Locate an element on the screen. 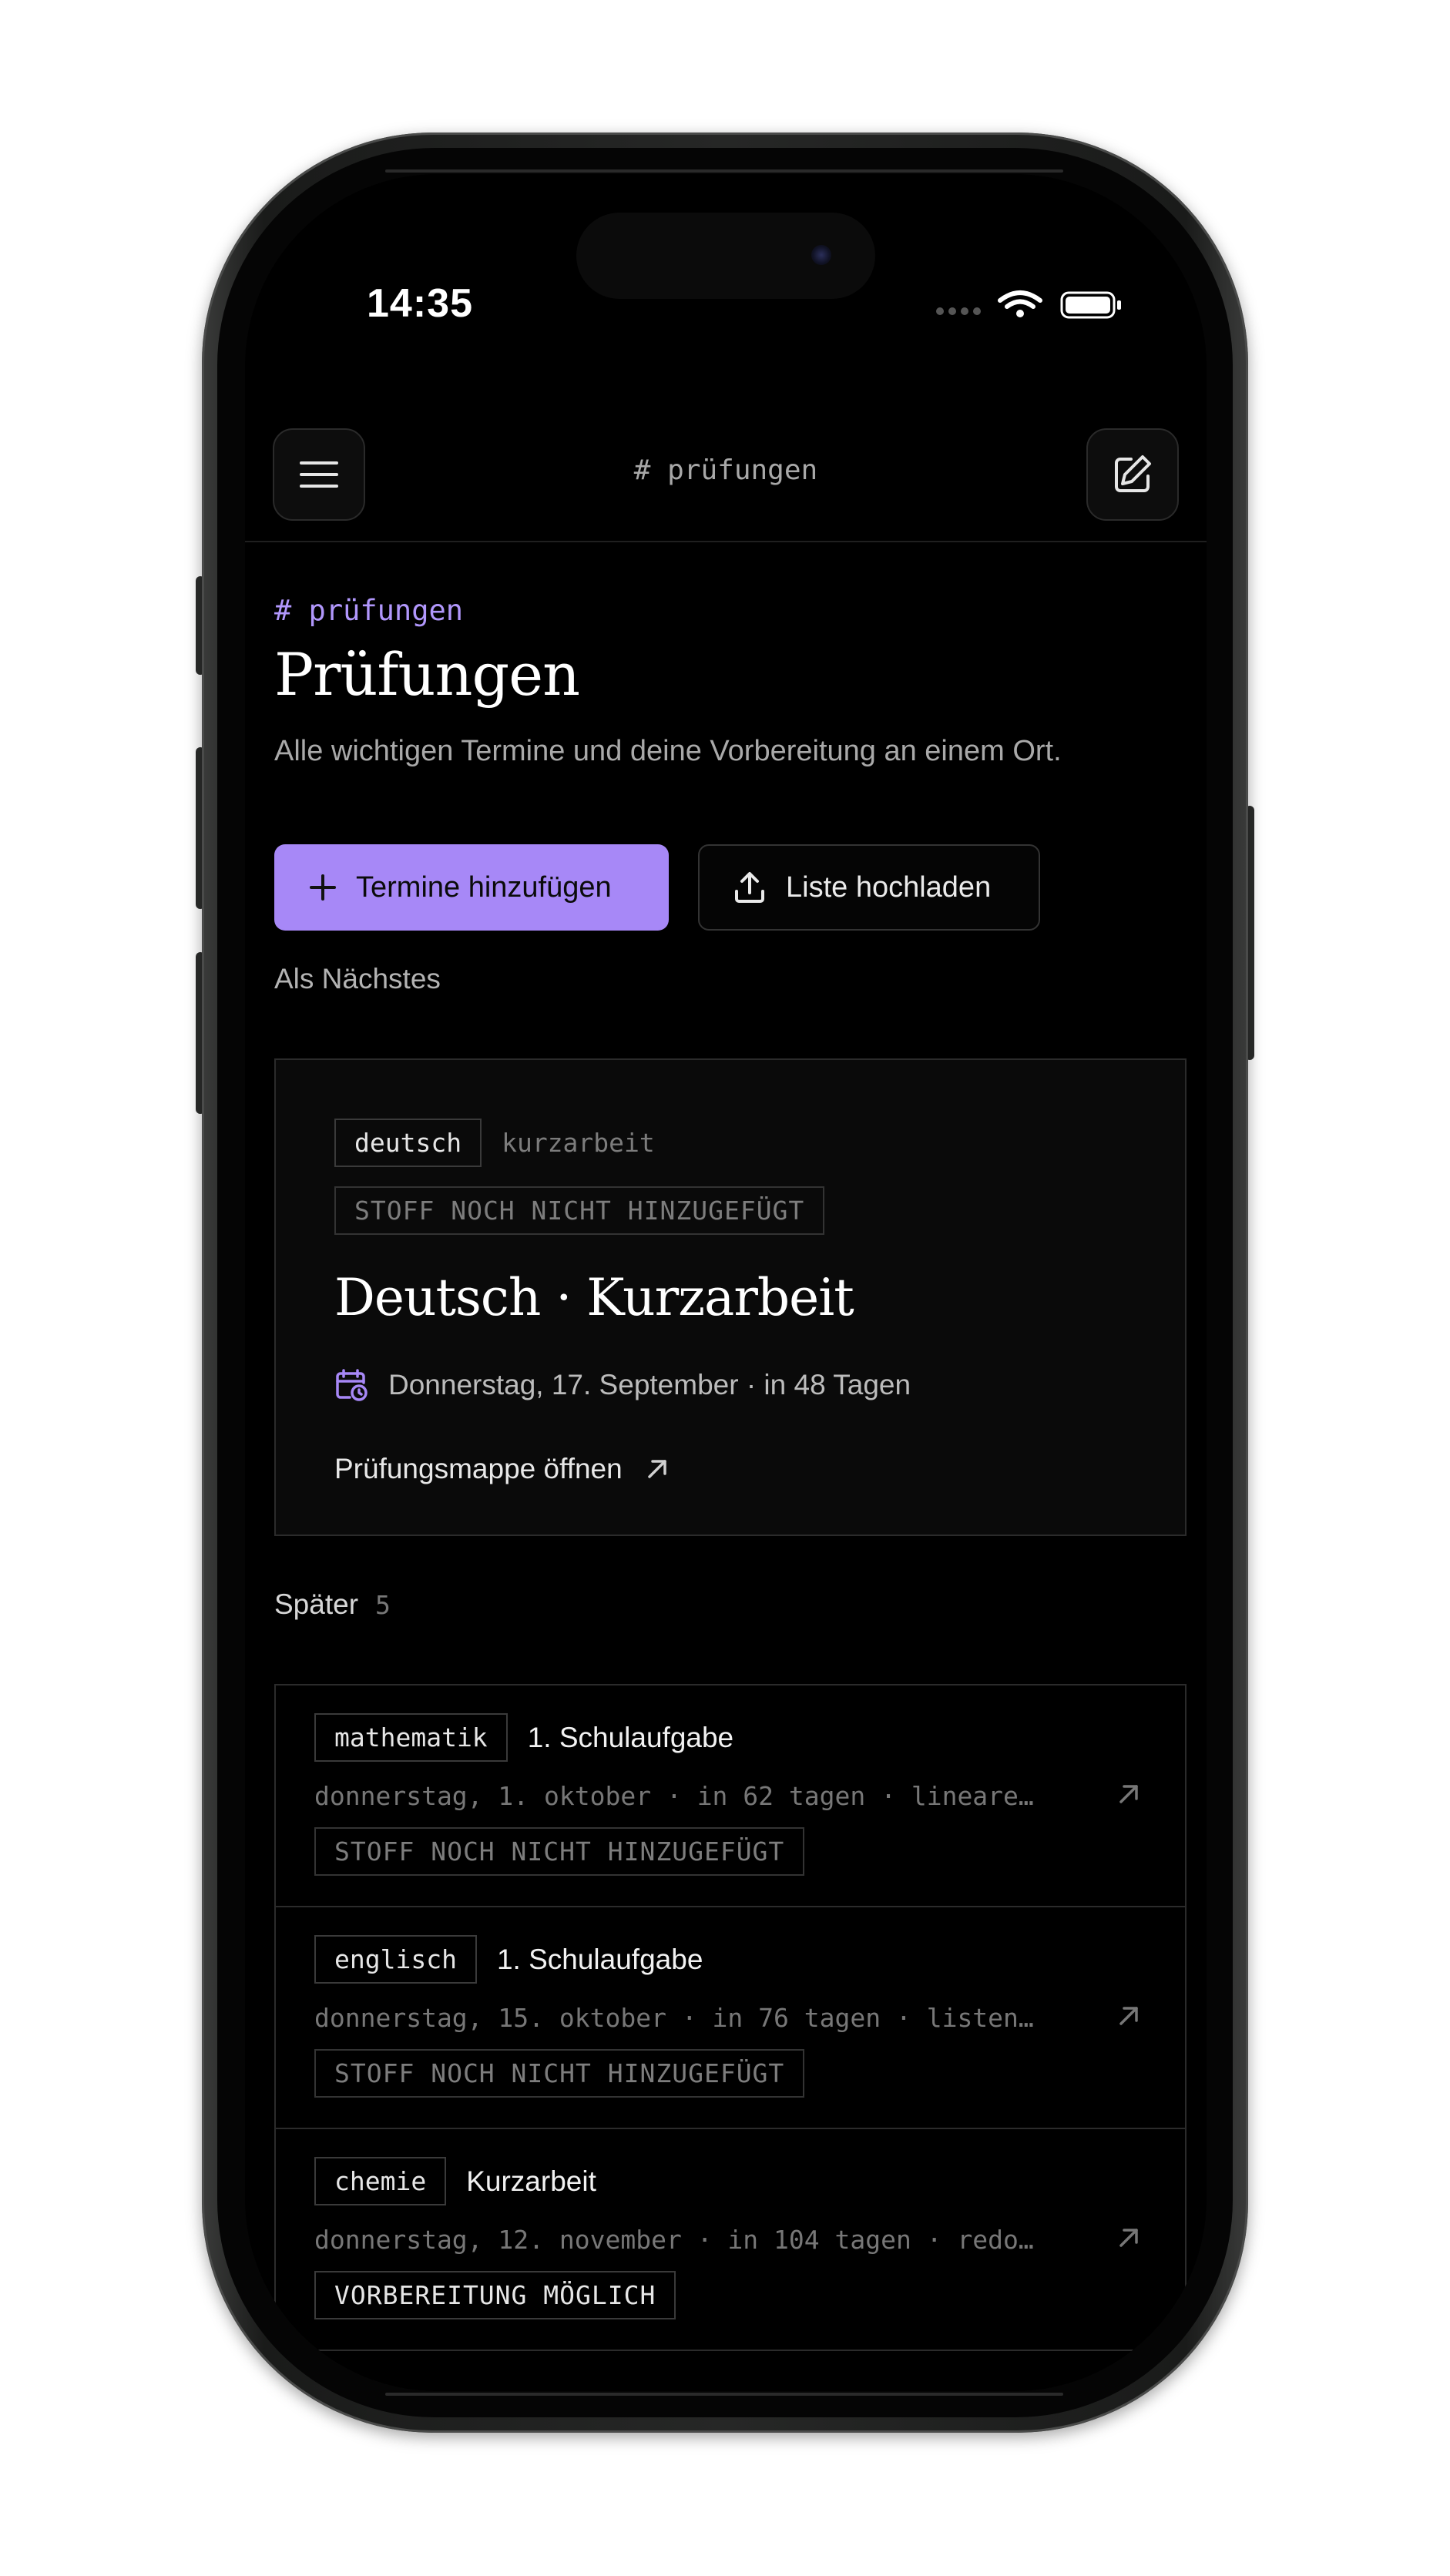 The image size is (1450, 2576). exam-title: Deutsch · Kurzarbeit is located at coordinates (594, 1297).